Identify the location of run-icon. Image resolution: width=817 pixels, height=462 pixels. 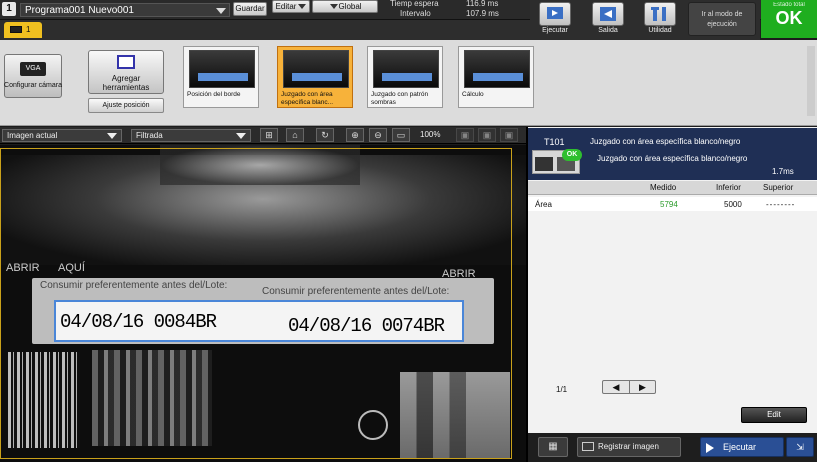
(555, 13).